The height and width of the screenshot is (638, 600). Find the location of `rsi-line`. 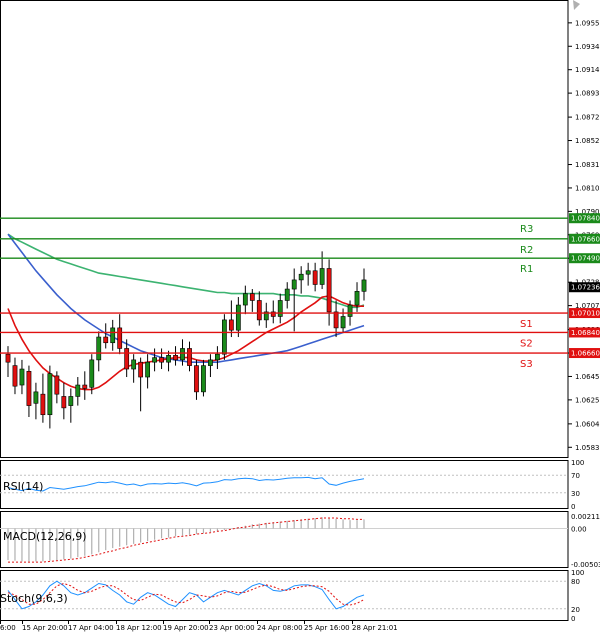

rsi-line is located at coordinates (186, 484).